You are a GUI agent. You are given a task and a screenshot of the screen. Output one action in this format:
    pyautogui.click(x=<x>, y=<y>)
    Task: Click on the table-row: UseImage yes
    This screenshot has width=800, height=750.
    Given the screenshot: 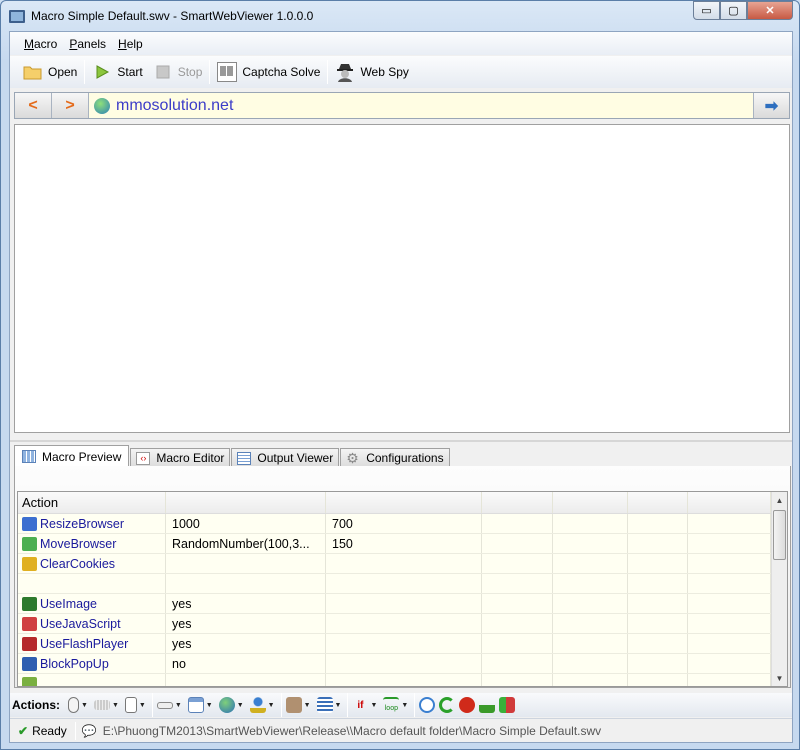 What is the action you would take?
    pyautogui.click(x=402, y=604)
    